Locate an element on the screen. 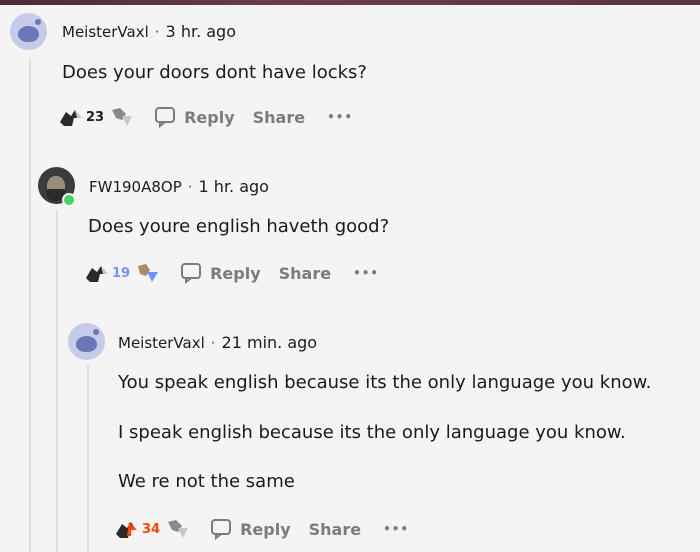  timestamp: 21 min. ago is located at coordinates (270, 342).